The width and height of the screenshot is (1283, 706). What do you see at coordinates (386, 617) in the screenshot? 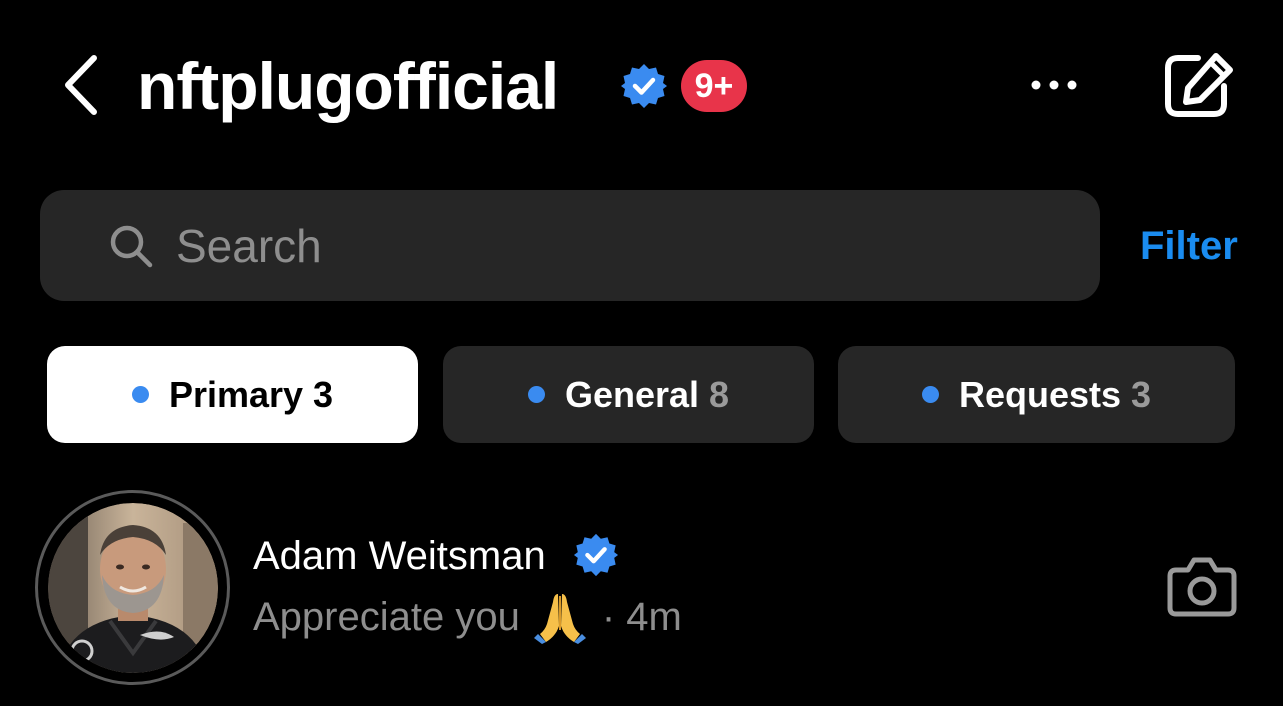
I see `message-preview-text: Appreciate you` at bounding box center [386, 617].